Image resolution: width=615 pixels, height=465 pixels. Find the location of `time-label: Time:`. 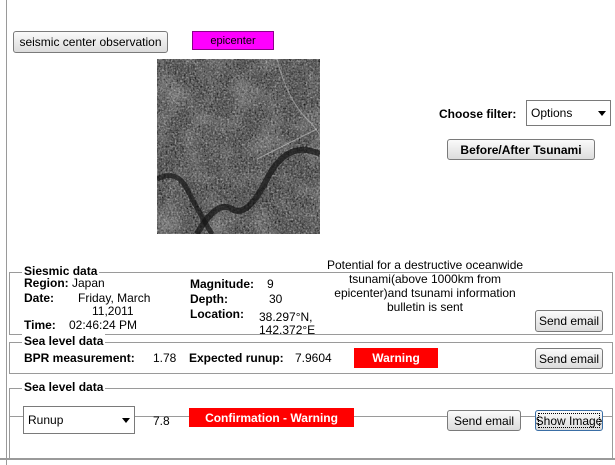

time-label: Time: is located at coordinates (40, 325).